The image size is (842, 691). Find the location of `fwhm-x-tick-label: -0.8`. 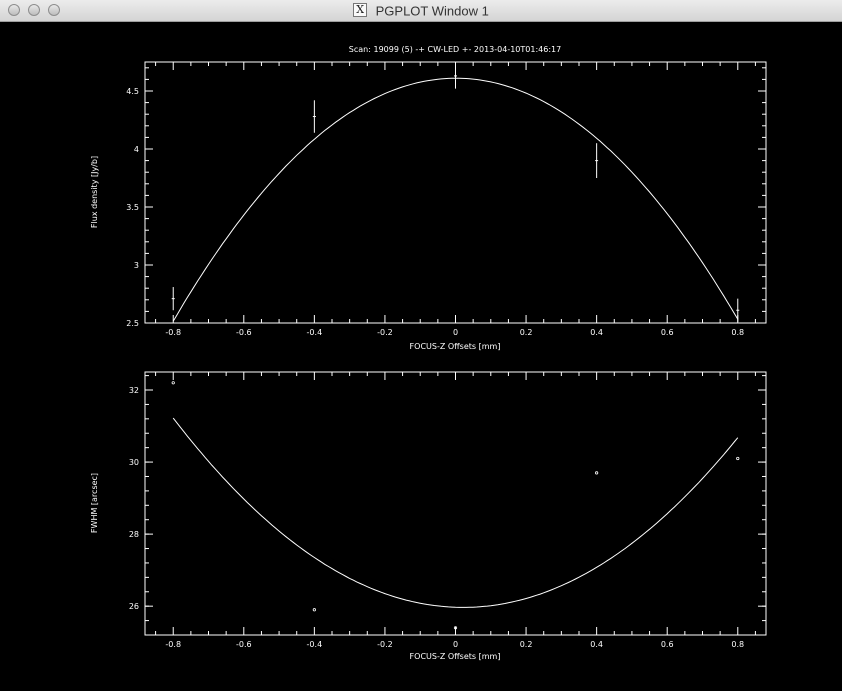

fwhm-x-tick-label: -0.8 is located at coordinates (173, 644).